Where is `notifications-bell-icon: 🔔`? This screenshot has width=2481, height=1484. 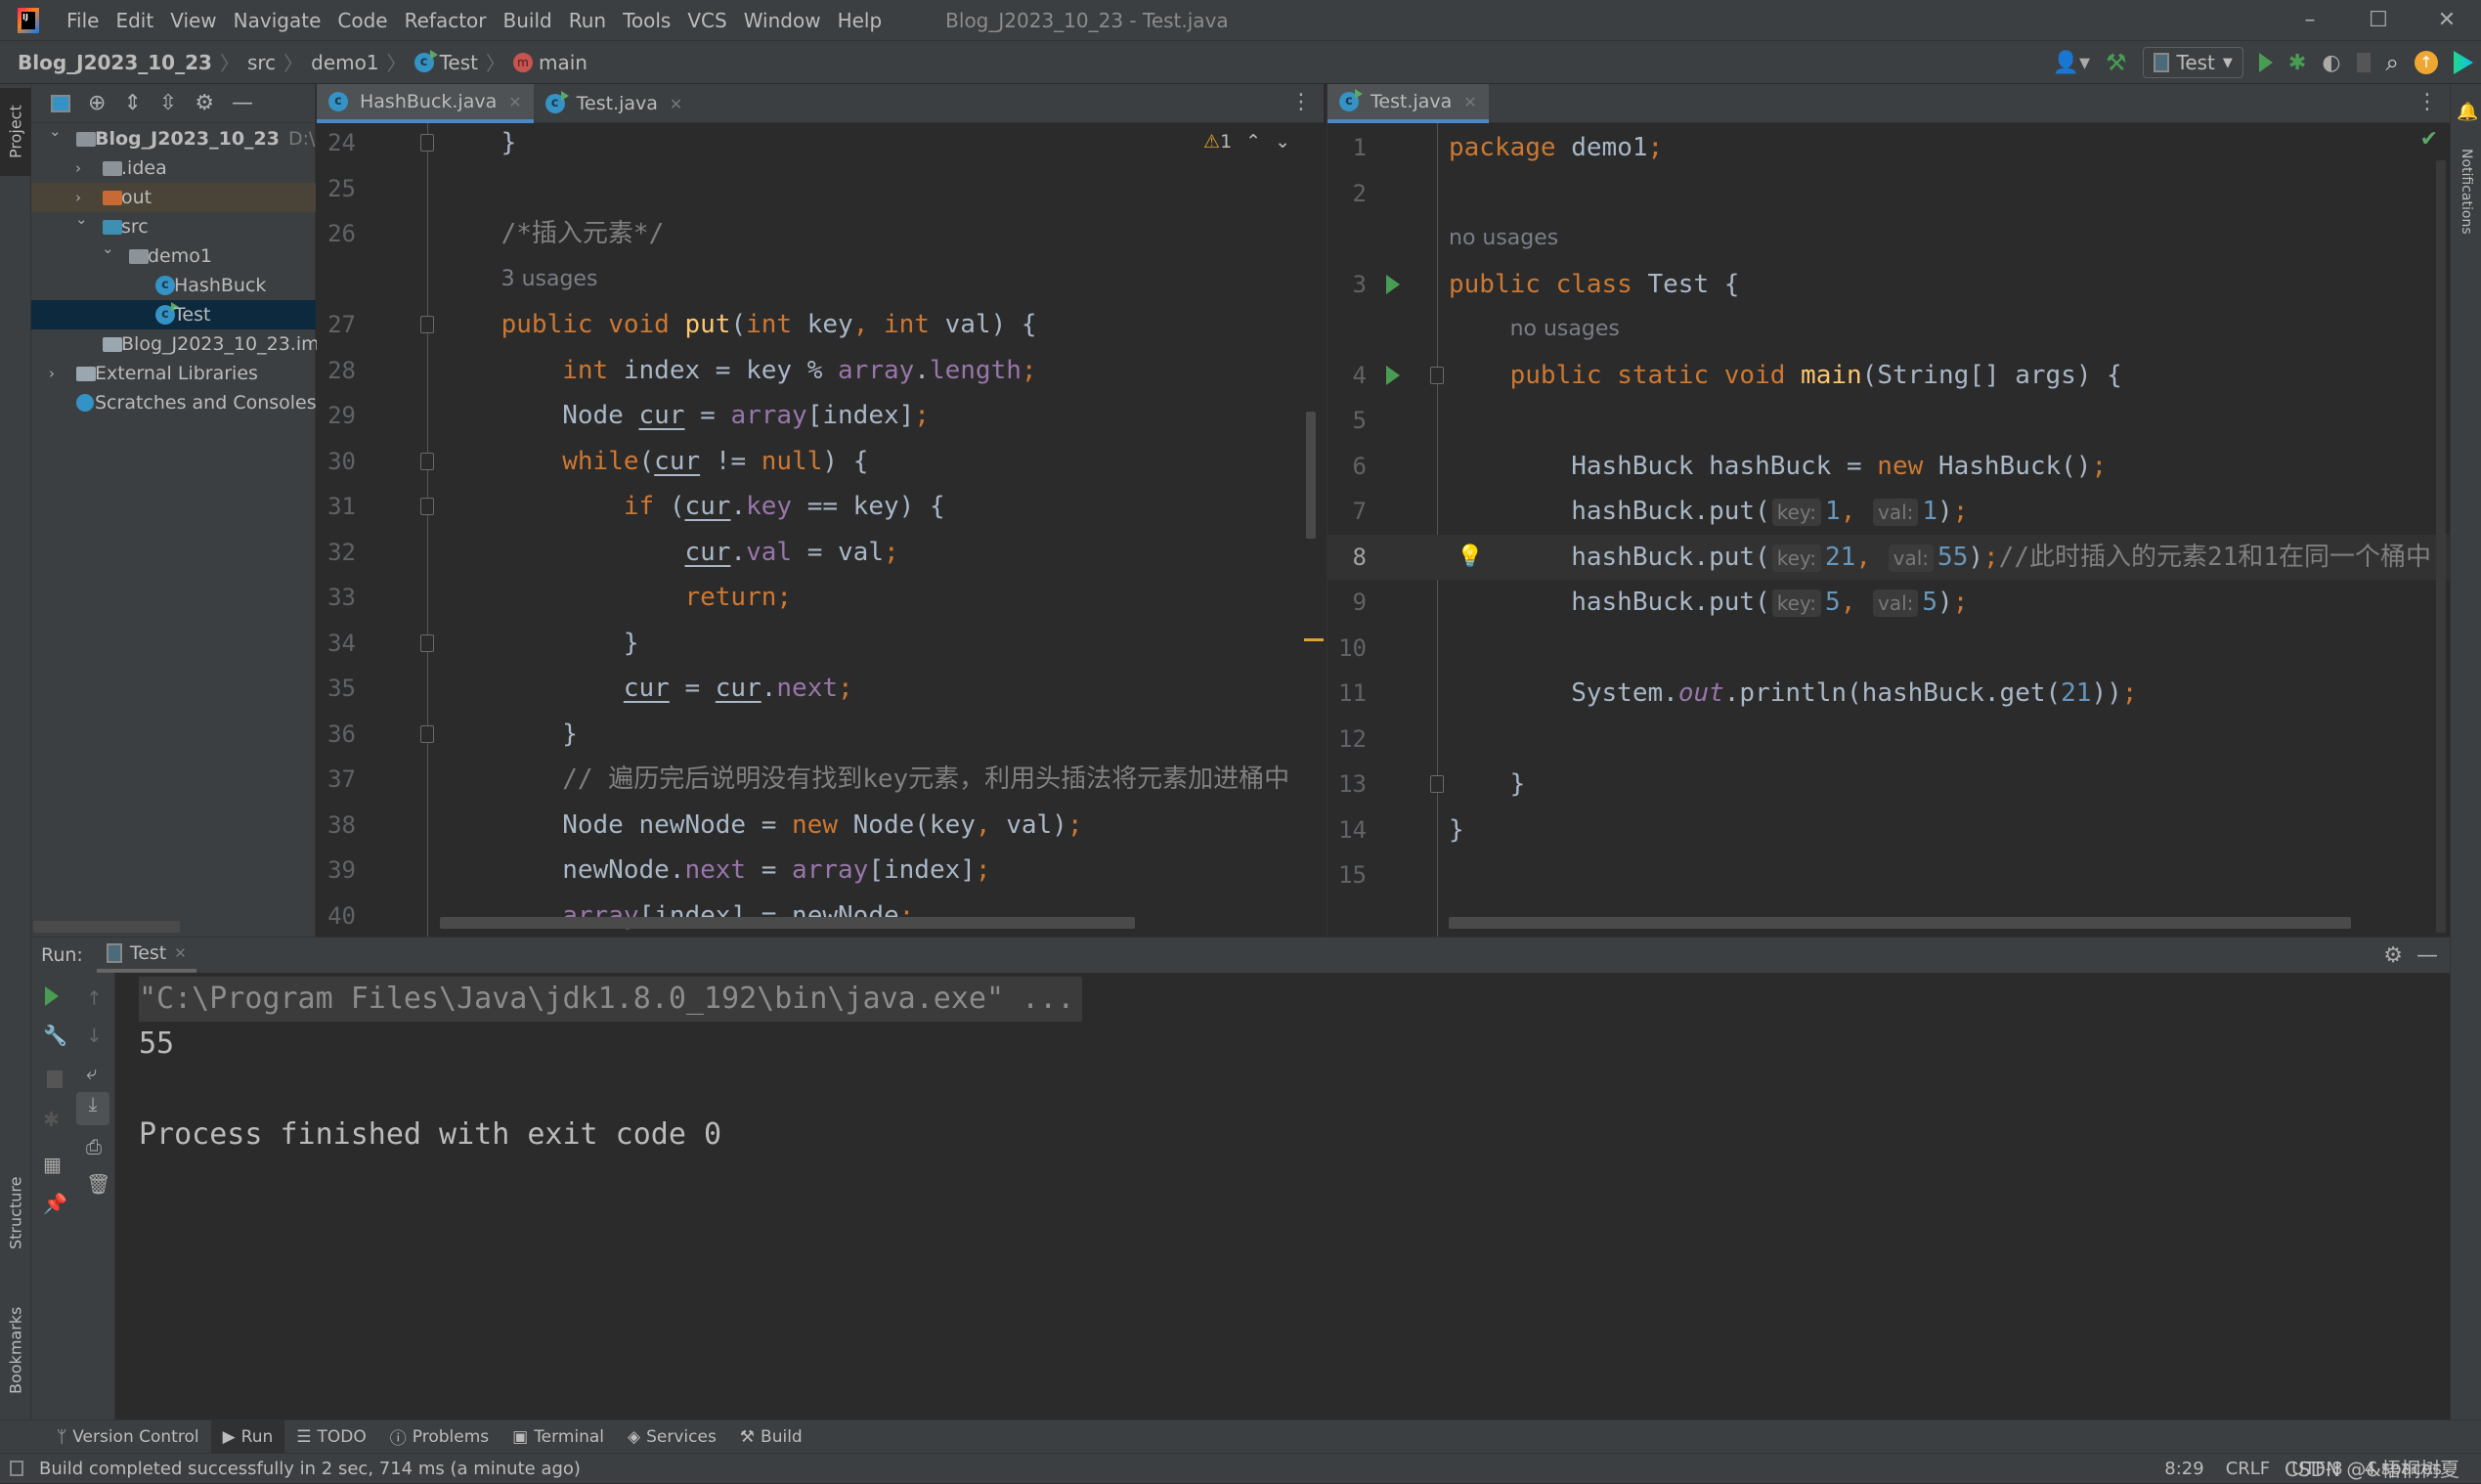 notifications-bell-icon: 🔔 is located at coordinates (2467, 112).